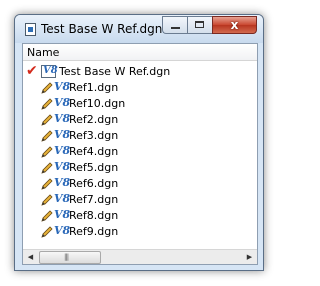 The width and height of the screenshot is (320, 286). I want to click on tree-item-label: Ref5.dgn, so click(94, 167).